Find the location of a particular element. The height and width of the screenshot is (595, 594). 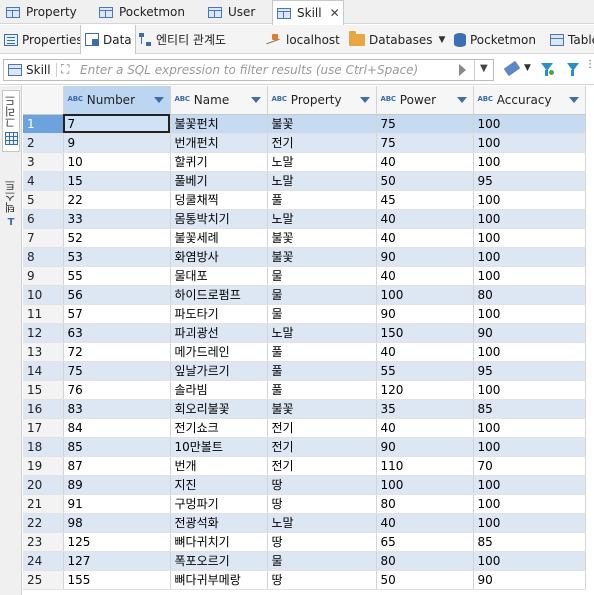

editor-tab-property: Property is located at coordinates (48, 12).